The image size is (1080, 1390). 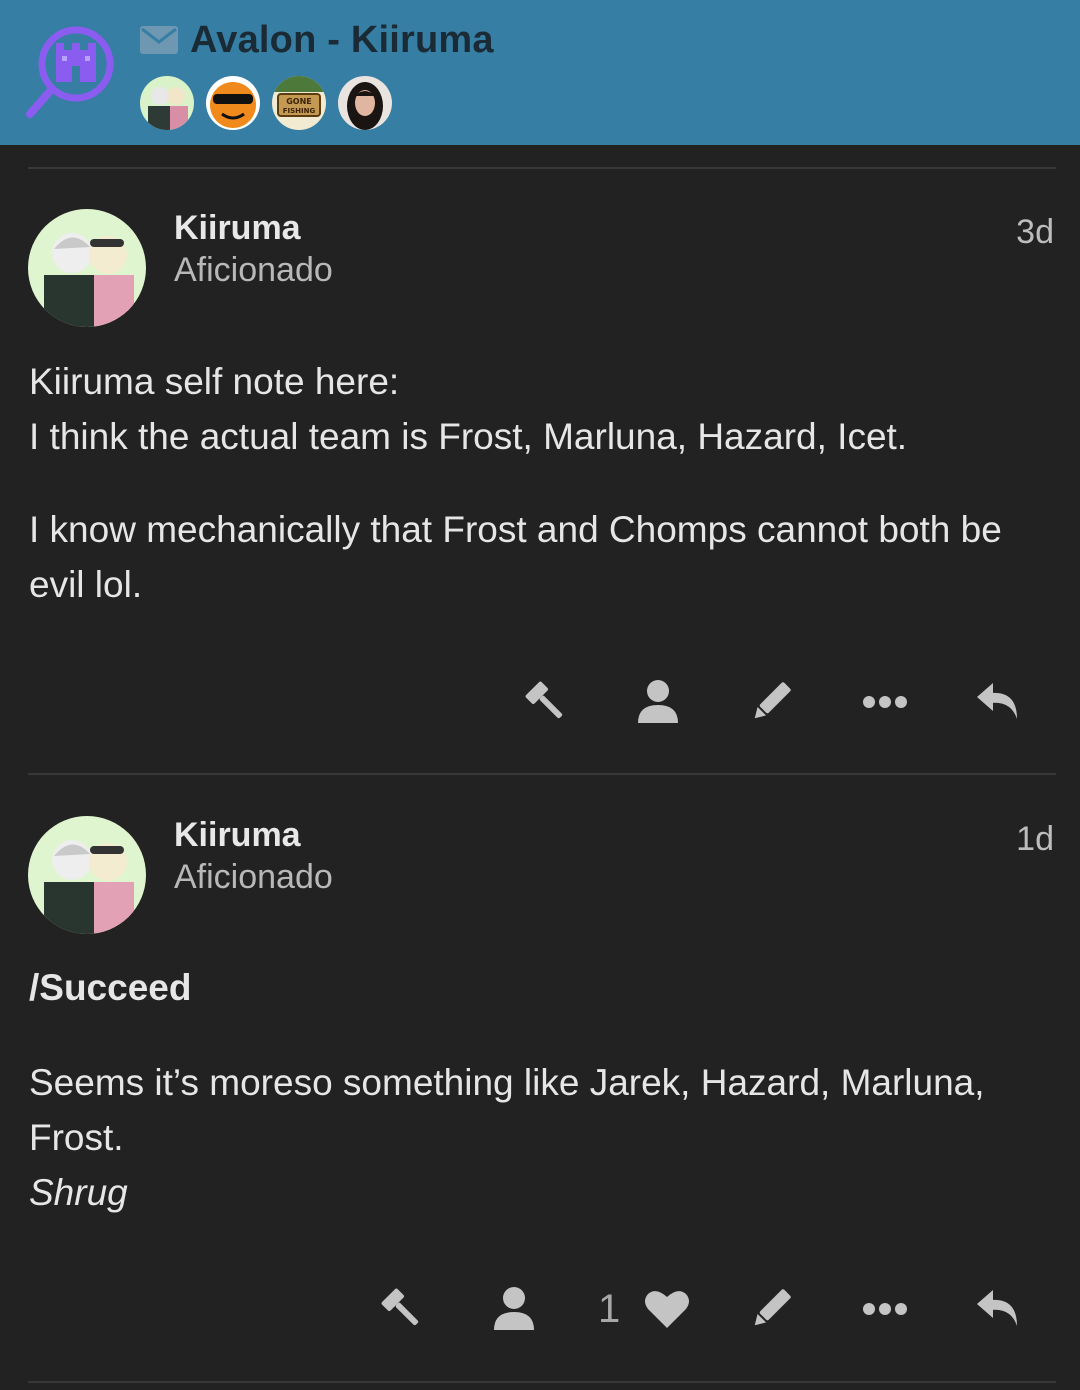 What do you see at coordinates (110, 987) in the screenshot?
I see `post-heading: /Succeed` at bounding box center [110, 987].